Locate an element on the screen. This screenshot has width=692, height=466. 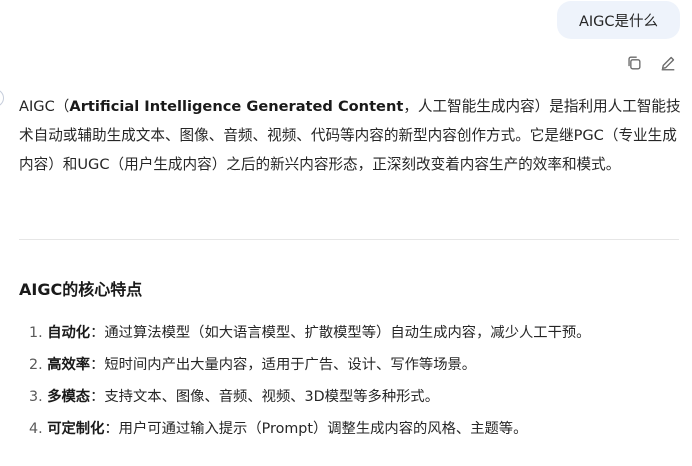
item-term: 高效率 is located at coordinates (69, 365).